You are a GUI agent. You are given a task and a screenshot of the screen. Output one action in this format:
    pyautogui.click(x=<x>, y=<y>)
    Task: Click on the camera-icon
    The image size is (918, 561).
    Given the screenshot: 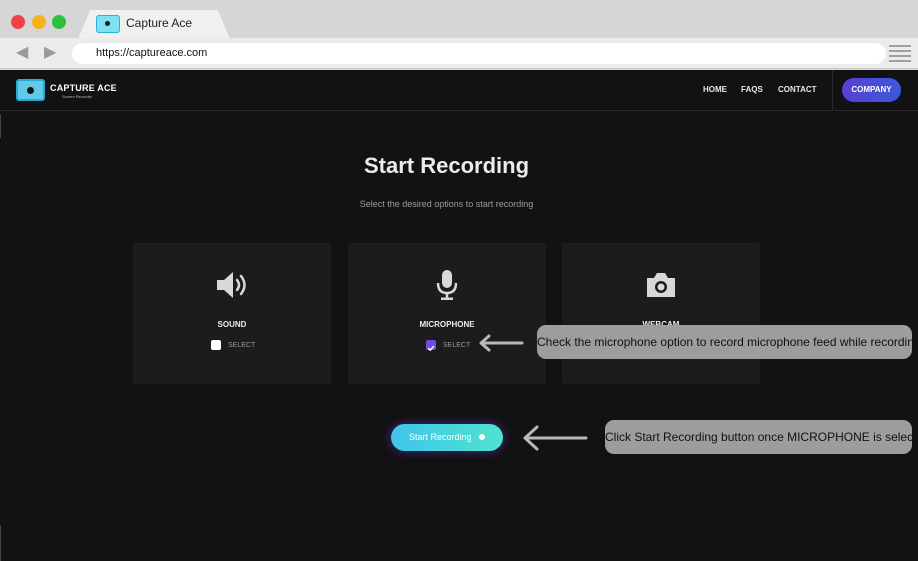 What is the action you would take?
    pyautogui.click(x=661, y=285)
    